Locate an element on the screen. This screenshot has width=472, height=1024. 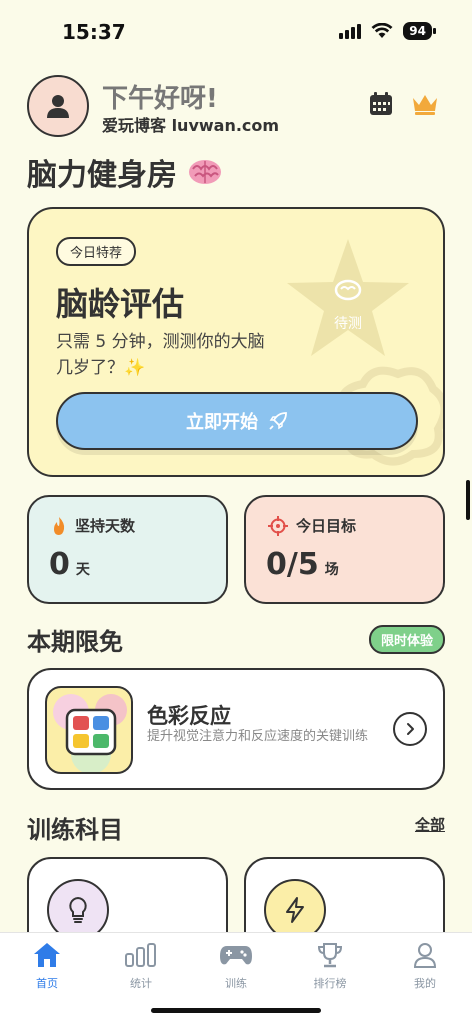
featured-description: 只需 5 分钟，测测你的大脑几岁了？✨ is located at coordinates (160, 355).